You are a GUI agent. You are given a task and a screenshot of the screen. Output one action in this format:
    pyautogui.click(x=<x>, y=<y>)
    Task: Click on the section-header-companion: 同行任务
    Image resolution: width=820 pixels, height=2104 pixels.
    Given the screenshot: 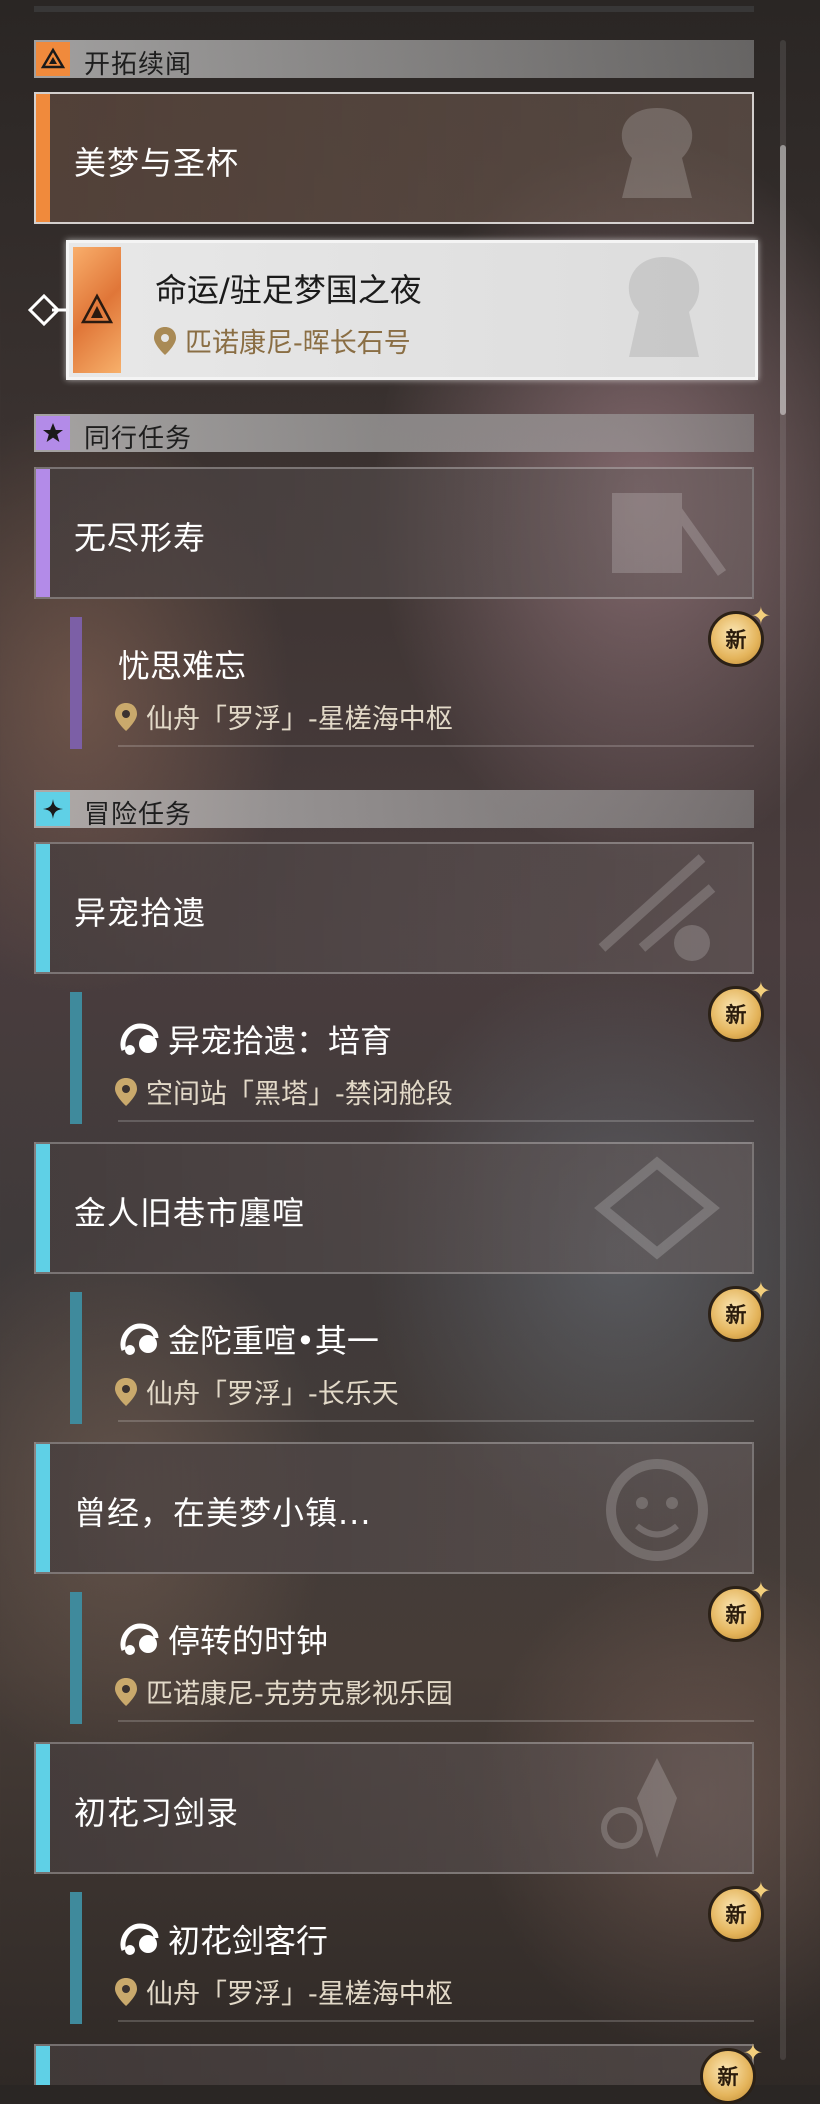 What is the action you would take?
    pyautogui.click(x=394, y=434)
    